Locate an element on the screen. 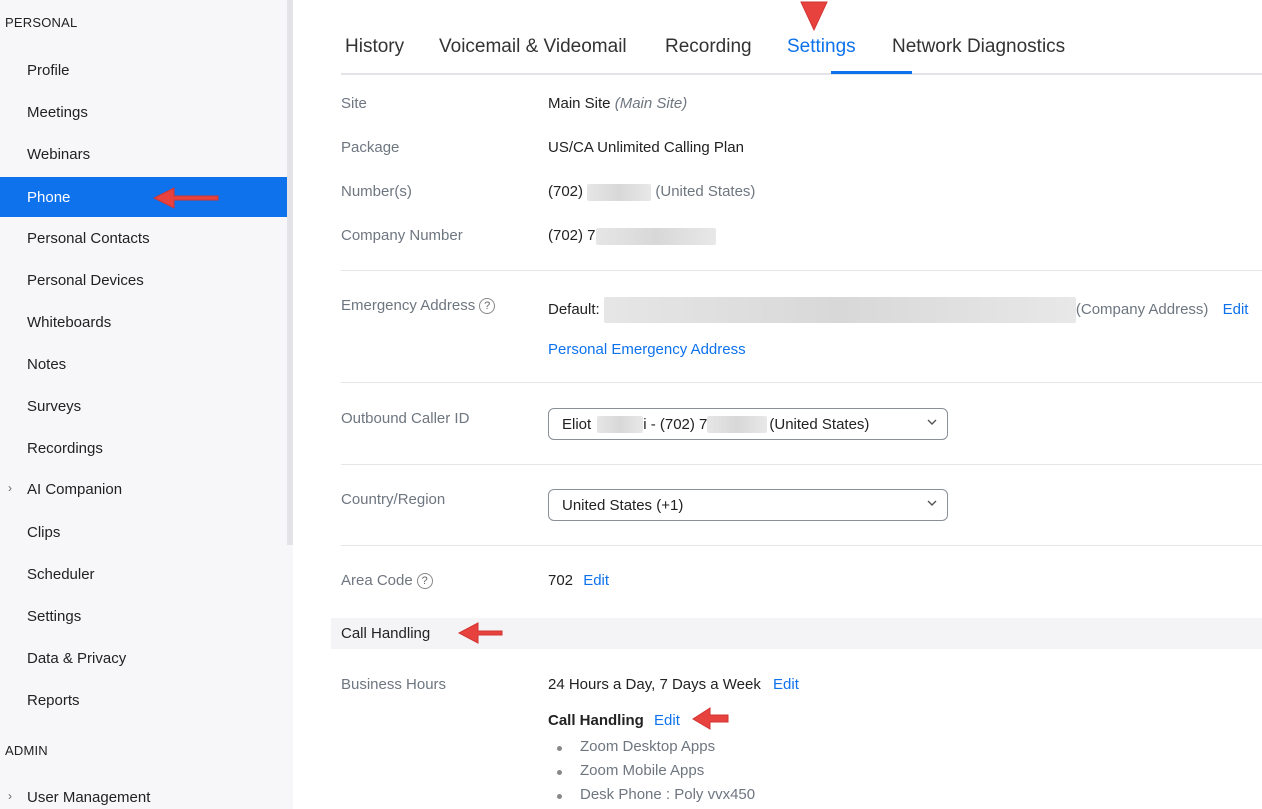  sidebar-item-label: Scheduler is located at coordinates (61, 574).